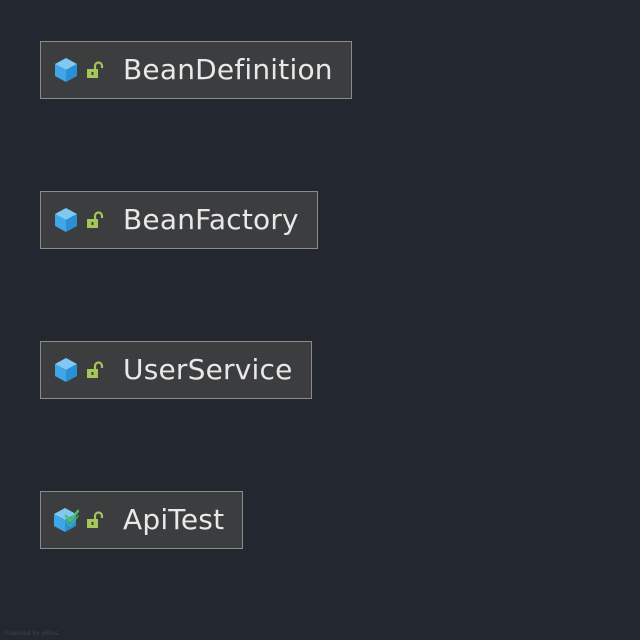 The height and width of the screenshot is (640, 640). I want to click on class-node-beanfactory: BeanFactory, so click(179, 220).